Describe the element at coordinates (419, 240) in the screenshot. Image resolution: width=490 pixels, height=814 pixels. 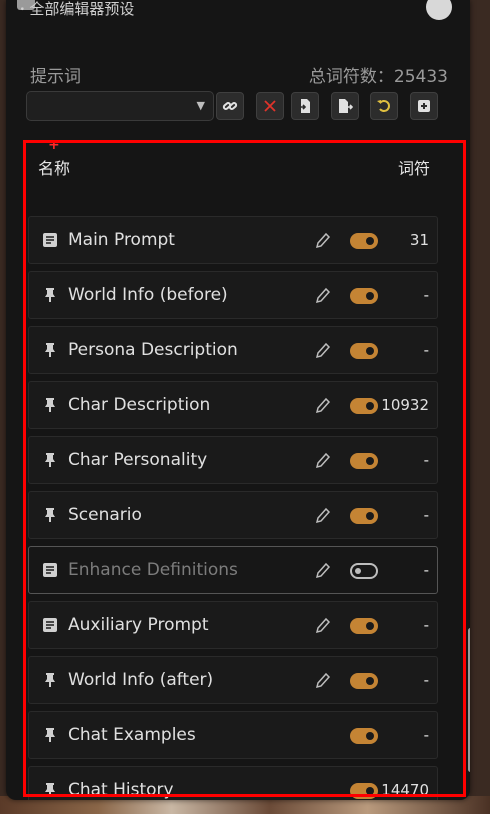
I see `token-count: 31` at that location.